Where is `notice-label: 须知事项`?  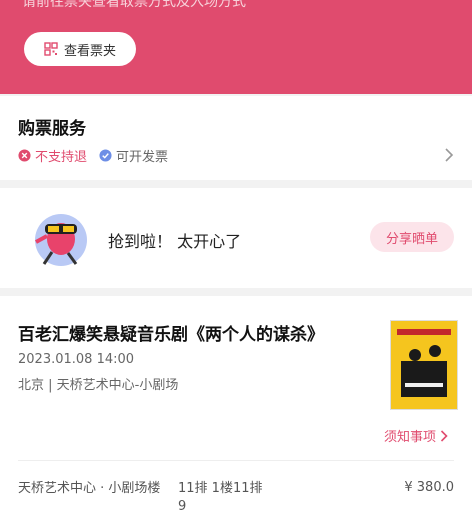
notice-label: 须知事项 is located at coordinates (410, 437).